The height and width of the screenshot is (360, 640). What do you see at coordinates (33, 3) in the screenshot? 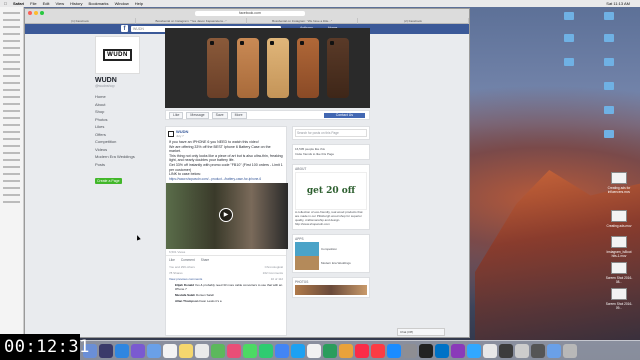
I see `menu-file: File` at bounding box center [33, 3].